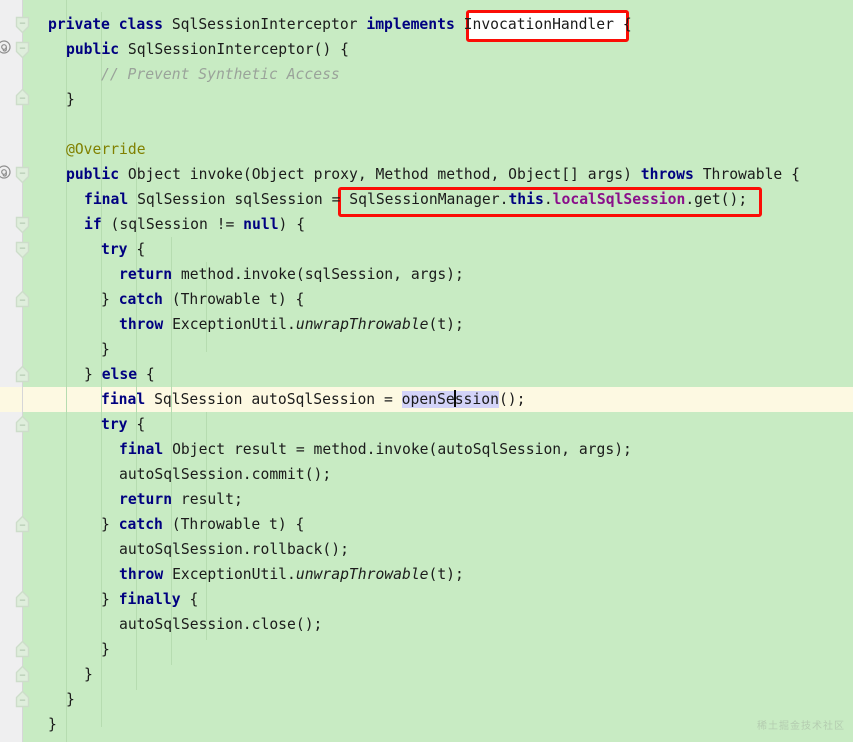  I want to click on code-line: } finally {, so click(149, 599).